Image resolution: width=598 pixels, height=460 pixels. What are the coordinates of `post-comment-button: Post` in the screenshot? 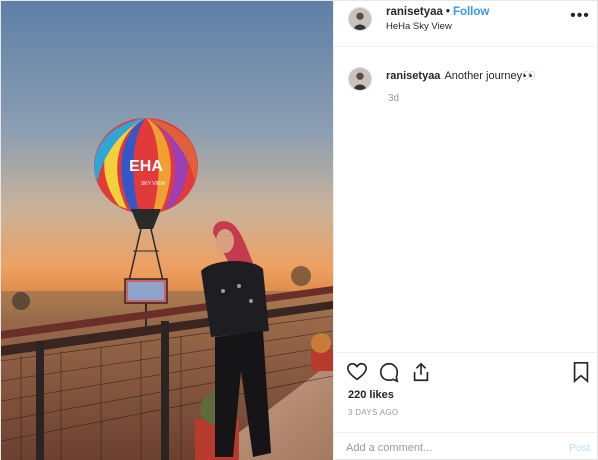 It's located at (579, 448).